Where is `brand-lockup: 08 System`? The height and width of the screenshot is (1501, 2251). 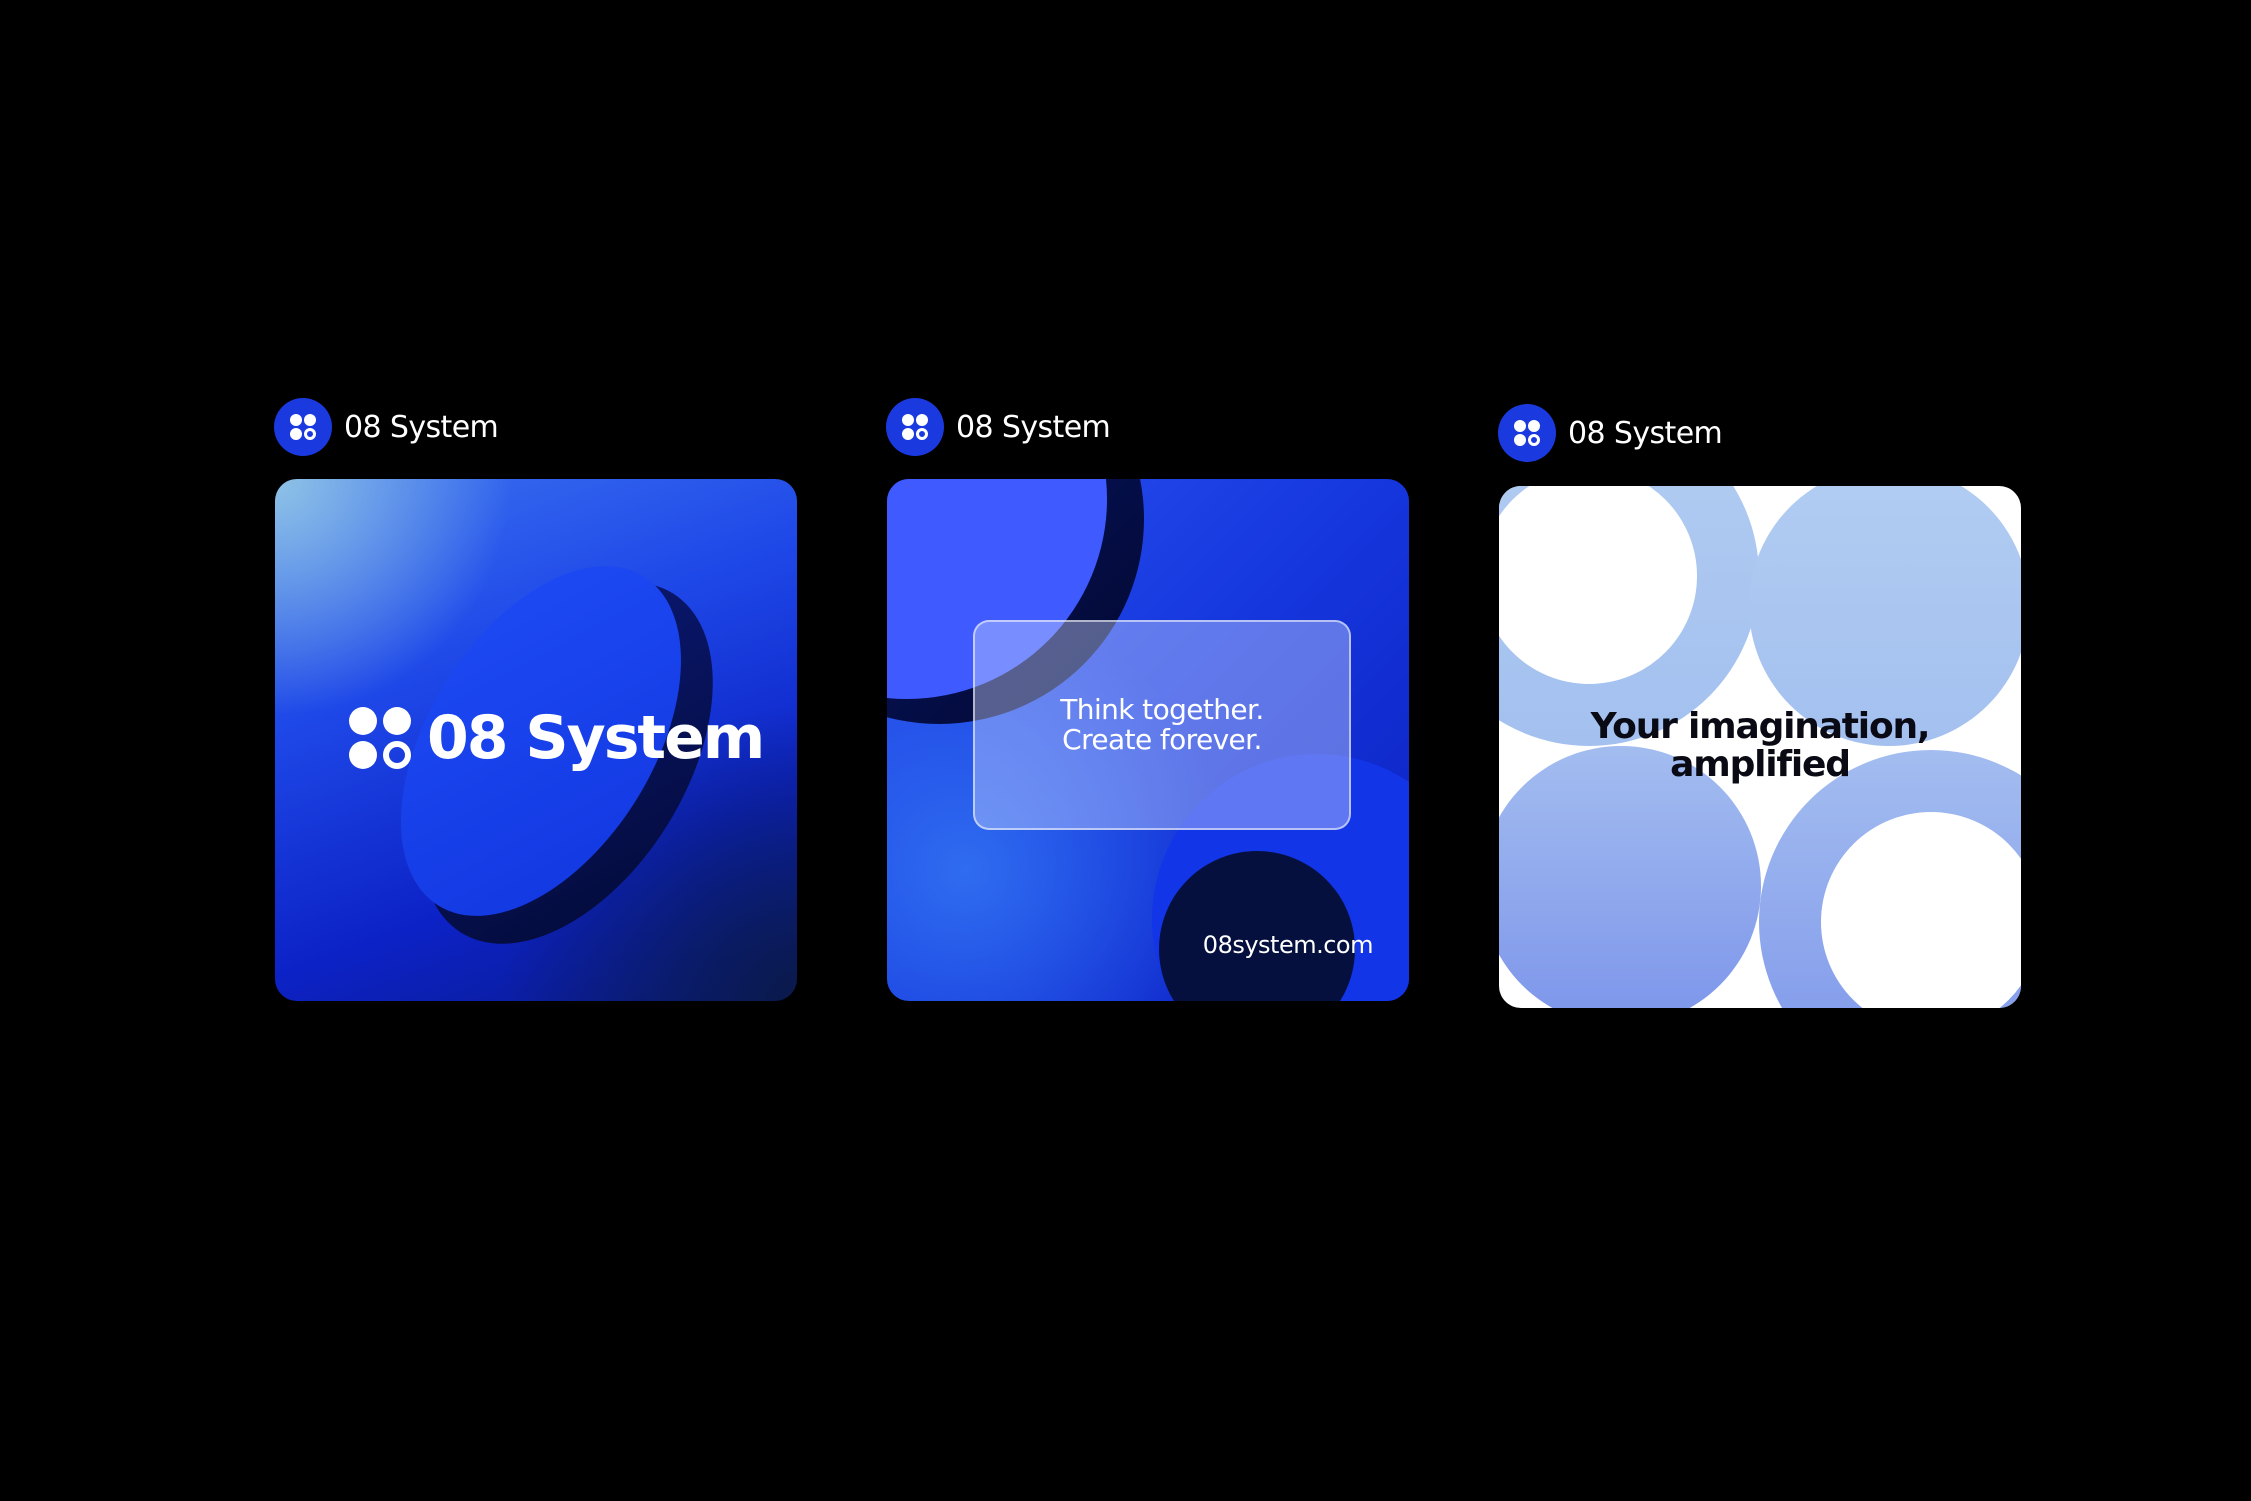 brand-lockup: 08 System is located at coordinates (556, 738).